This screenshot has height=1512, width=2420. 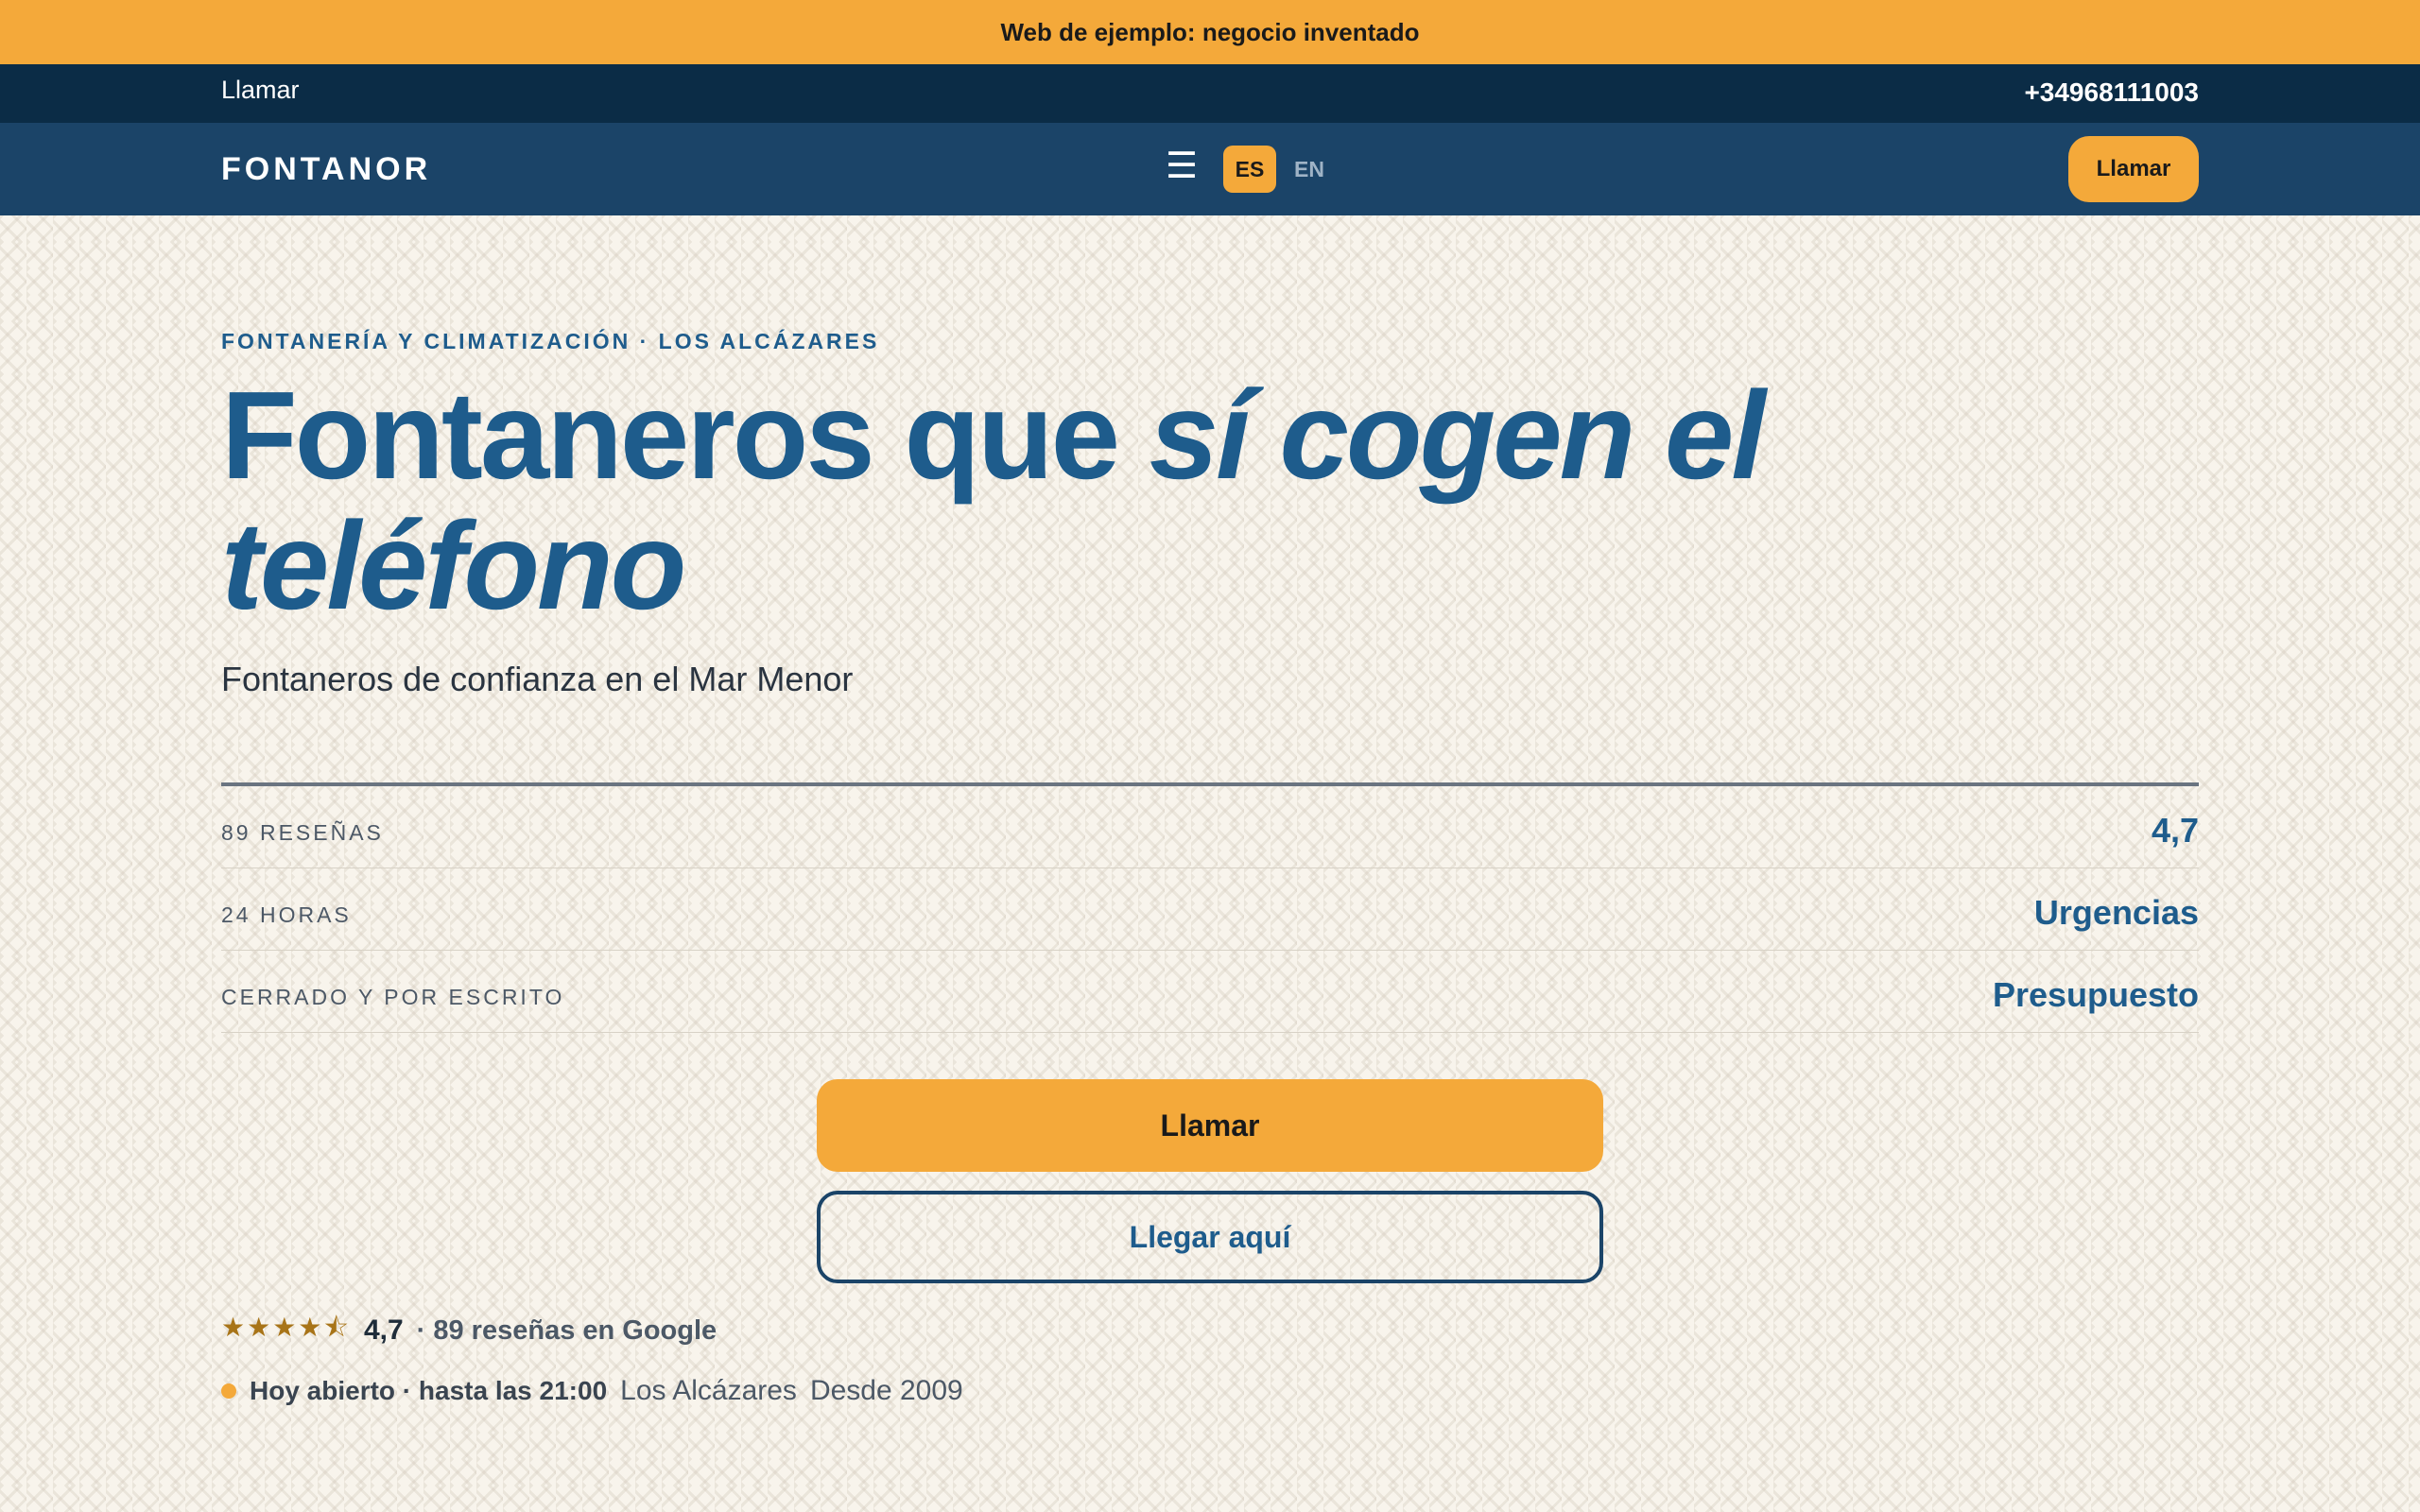 I want to click on stat-value: Urgencias, so click(x=2116, y=912).